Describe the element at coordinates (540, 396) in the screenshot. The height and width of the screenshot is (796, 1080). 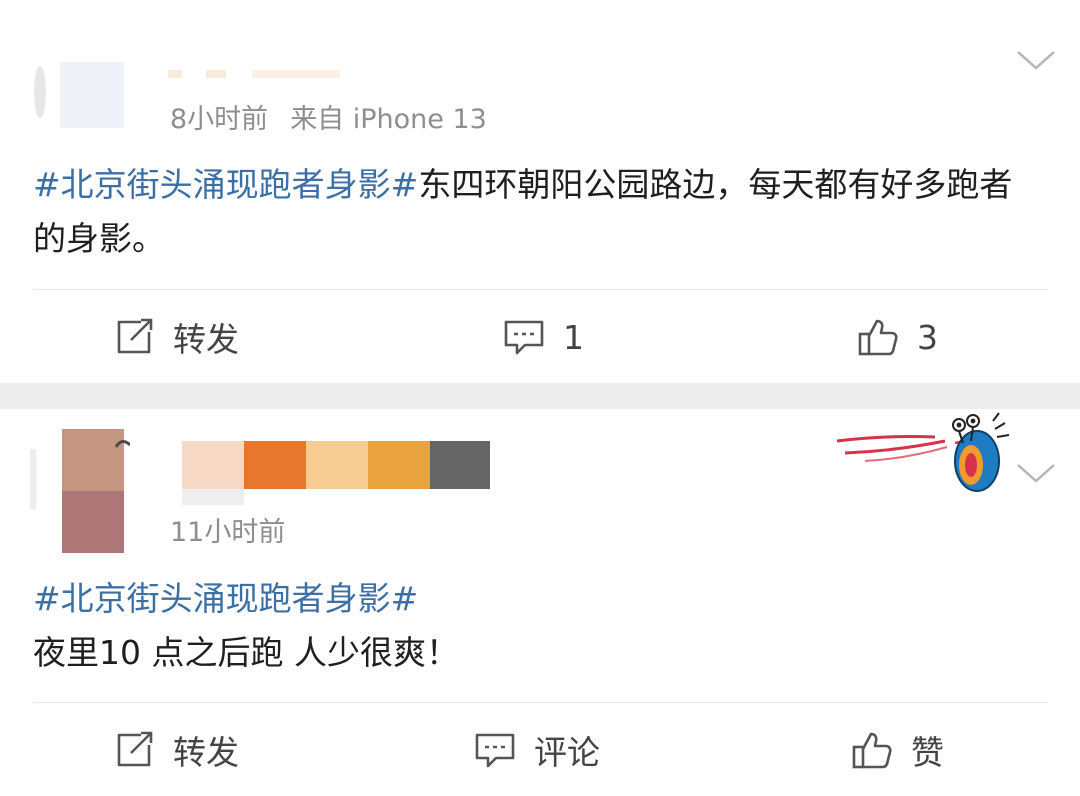
I see `feed-separator` at that location.